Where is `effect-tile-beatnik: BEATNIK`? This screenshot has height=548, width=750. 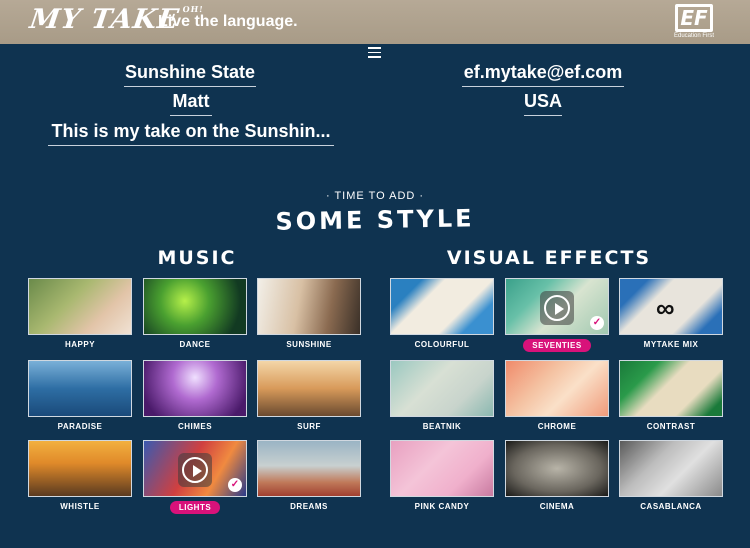 effect-tile-beatnik: BEATNIK is located at coordinates (442, 395).